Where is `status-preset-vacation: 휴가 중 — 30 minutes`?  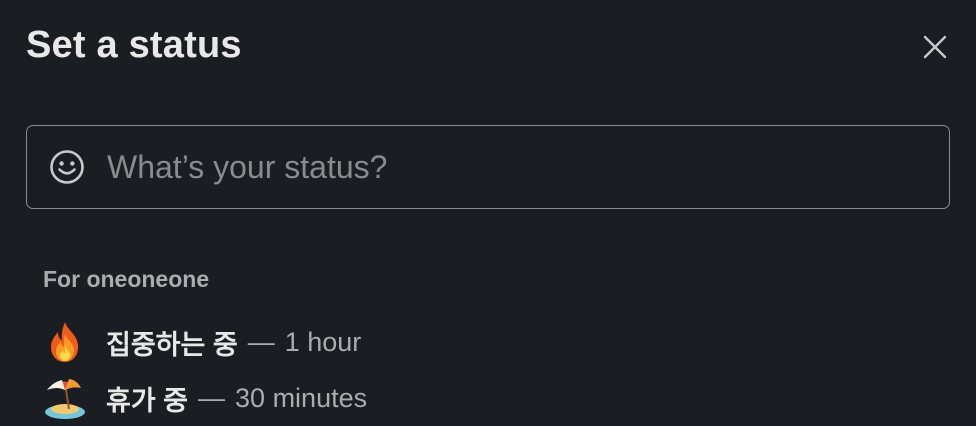 status-preset-vacation: 휴가 중 — 30 minutes is located at coordinates (205, 398).